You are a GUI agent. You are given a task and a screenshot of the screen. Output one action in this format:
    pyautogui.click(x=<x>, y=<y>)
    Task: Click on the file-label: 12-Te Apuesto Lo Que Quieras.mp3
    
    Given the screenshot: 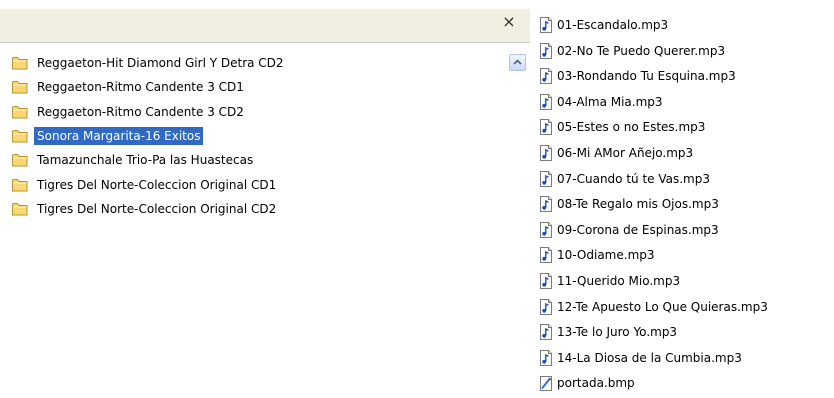 What is the action you would take?
    pyautogui.click(x=662, y=306)
    